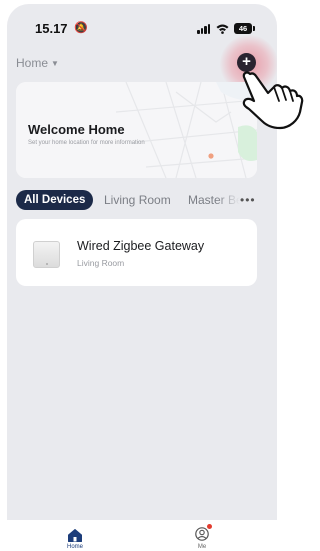  Describe the element at coordinates (101, 263) in the screenshot. I see `device-room: Living Room` at that location.